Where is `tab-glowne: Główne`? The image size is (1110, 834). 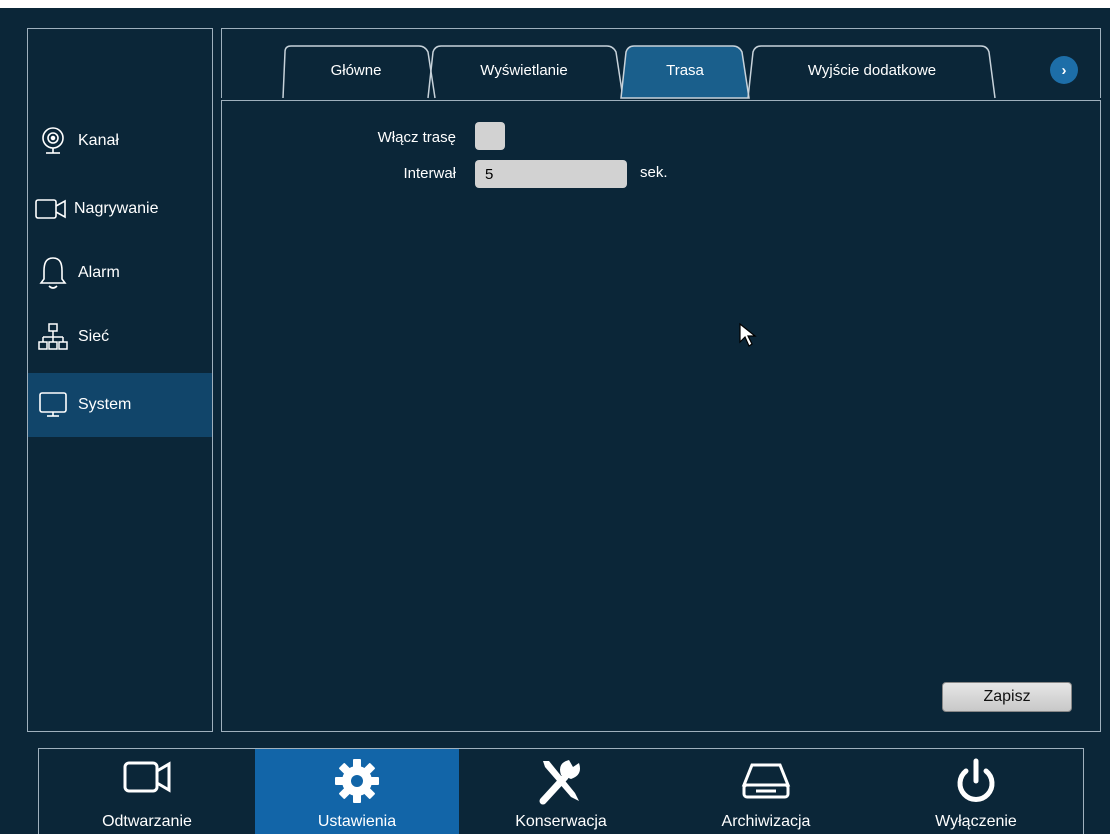 tab-glowne: Główne is located at coordinates (356, 71).